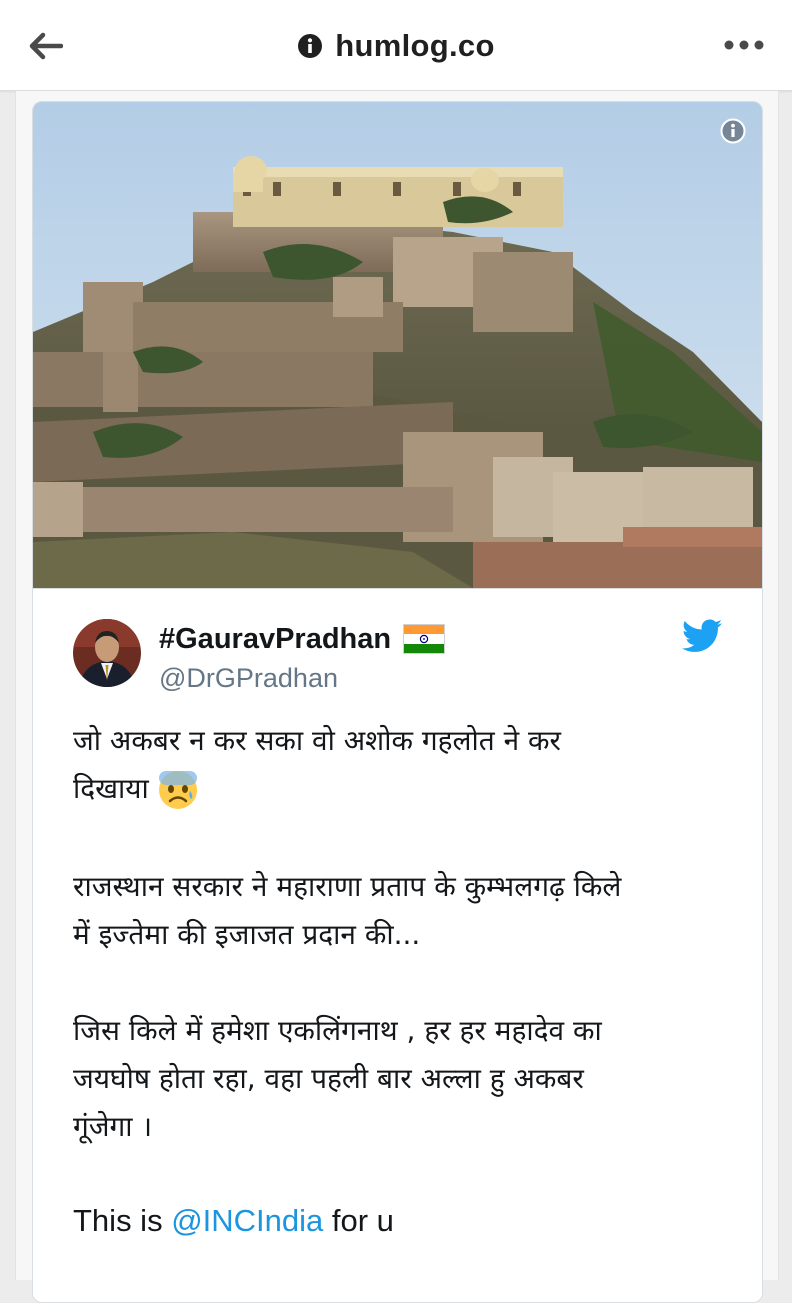 The width and height of the screenshot is (792, 1303). I want to click on tweet-paragraph-4: This is @INCIndia for u, so click(403, 1221).